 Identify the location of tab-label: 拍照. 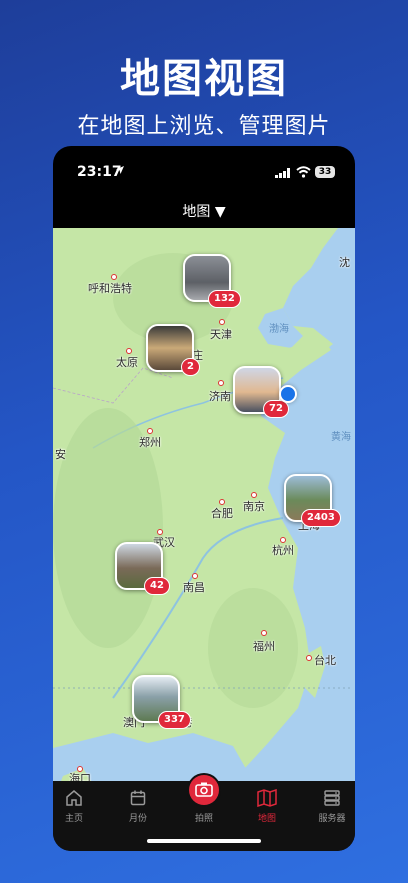
(203, 819).